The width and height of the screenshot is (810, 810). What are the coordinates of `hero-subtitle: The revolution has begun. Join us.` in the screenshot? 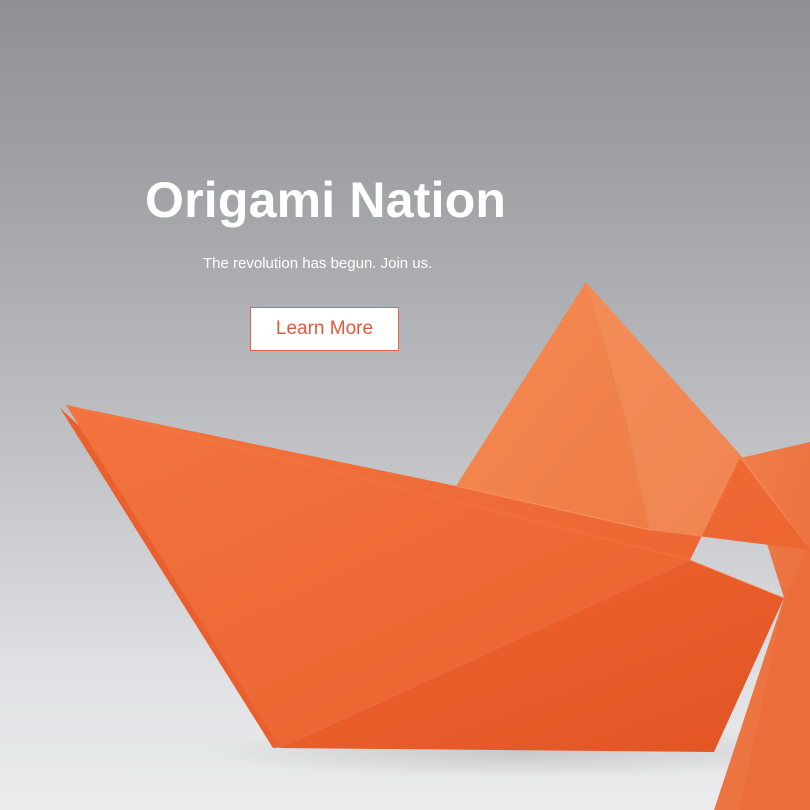 It's located at (318, 263).